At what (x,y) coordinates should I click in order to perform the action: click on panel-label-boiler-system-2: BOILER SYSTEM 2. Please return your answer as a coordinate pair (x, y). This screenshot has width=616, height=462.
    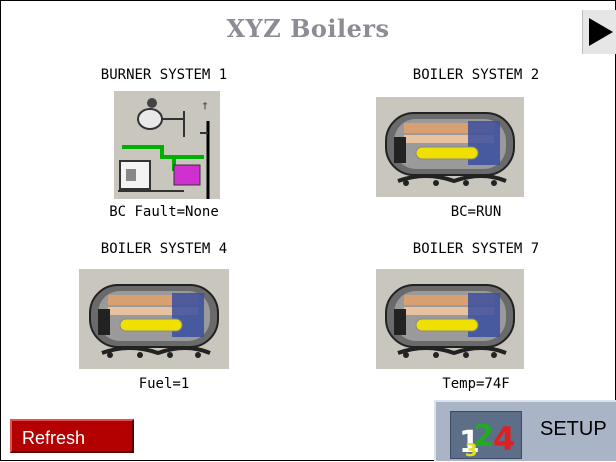
    Looking at the image, I should click on (476, 75).